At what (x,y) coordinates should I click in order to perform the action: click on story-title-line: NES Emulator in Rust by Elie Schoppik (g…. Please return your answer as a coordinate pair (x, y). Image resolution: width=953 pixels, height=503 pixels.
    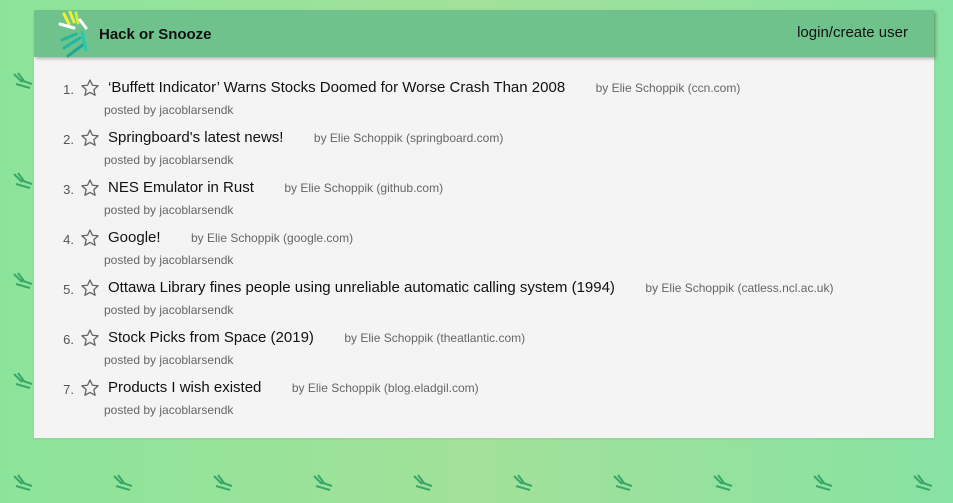
    Looking at the image, I should click on (275, 188).